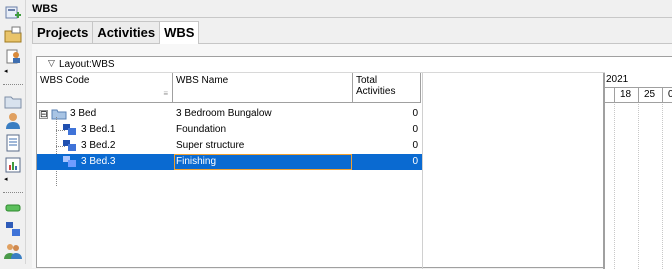  Describe the element at coordinates (617, 79) in the screenshot. I see `gantt-year-label: 2021` at that location.